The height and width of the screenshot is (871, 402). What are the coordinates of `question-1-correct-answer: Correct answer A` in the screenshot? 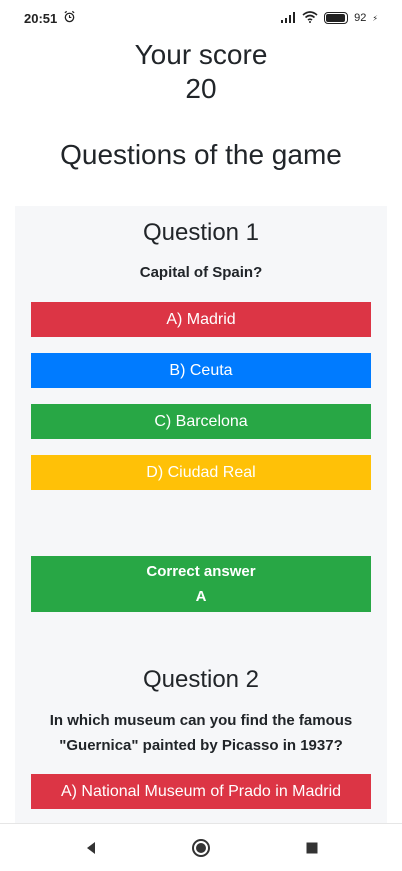 It's located at (201, 584).